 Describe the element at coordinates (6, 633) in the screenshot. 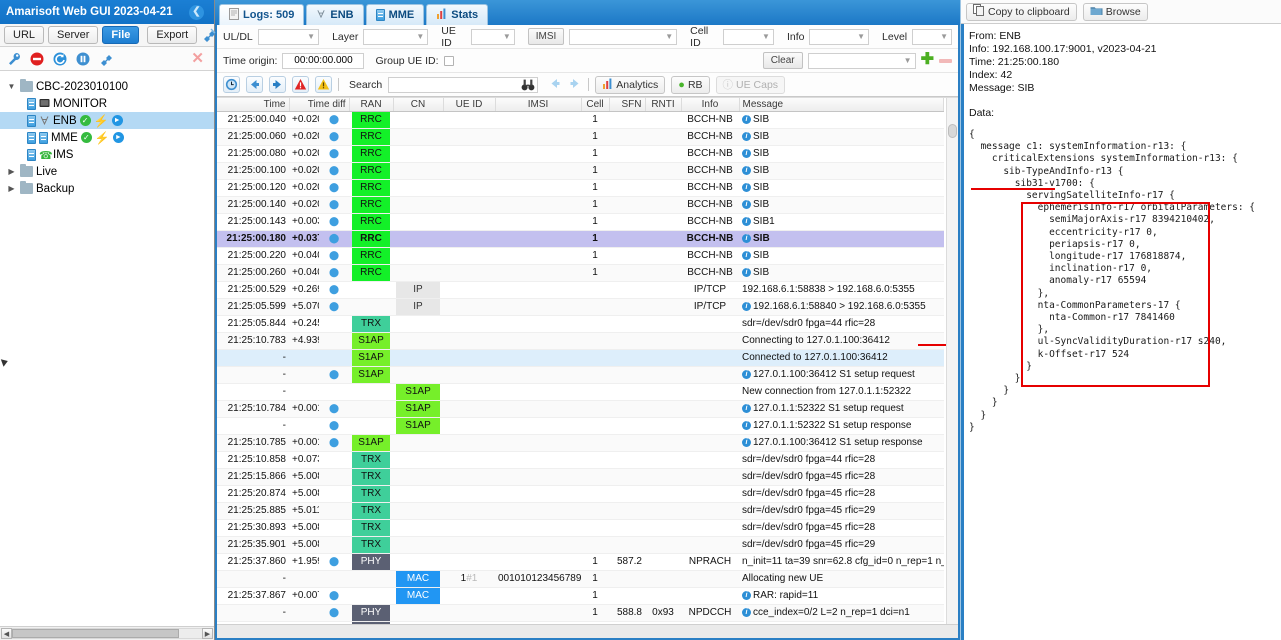

I see `scroll-left-icon: ◀` at that location.